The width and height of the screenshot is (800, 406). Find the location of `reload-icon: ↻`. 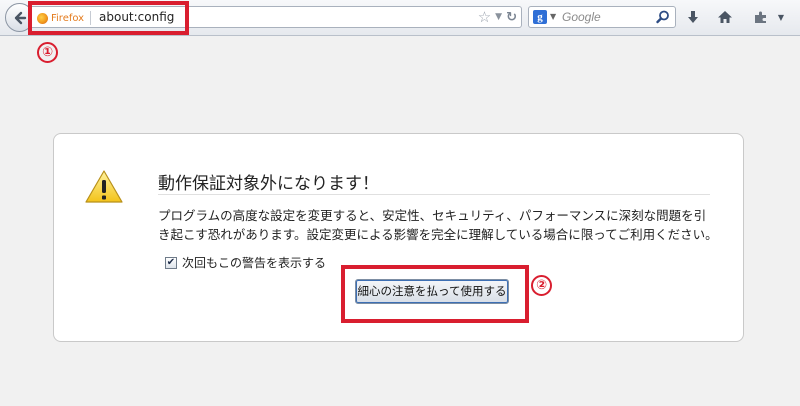

reload-icon: ↻ is located at coordinates (511, 17).